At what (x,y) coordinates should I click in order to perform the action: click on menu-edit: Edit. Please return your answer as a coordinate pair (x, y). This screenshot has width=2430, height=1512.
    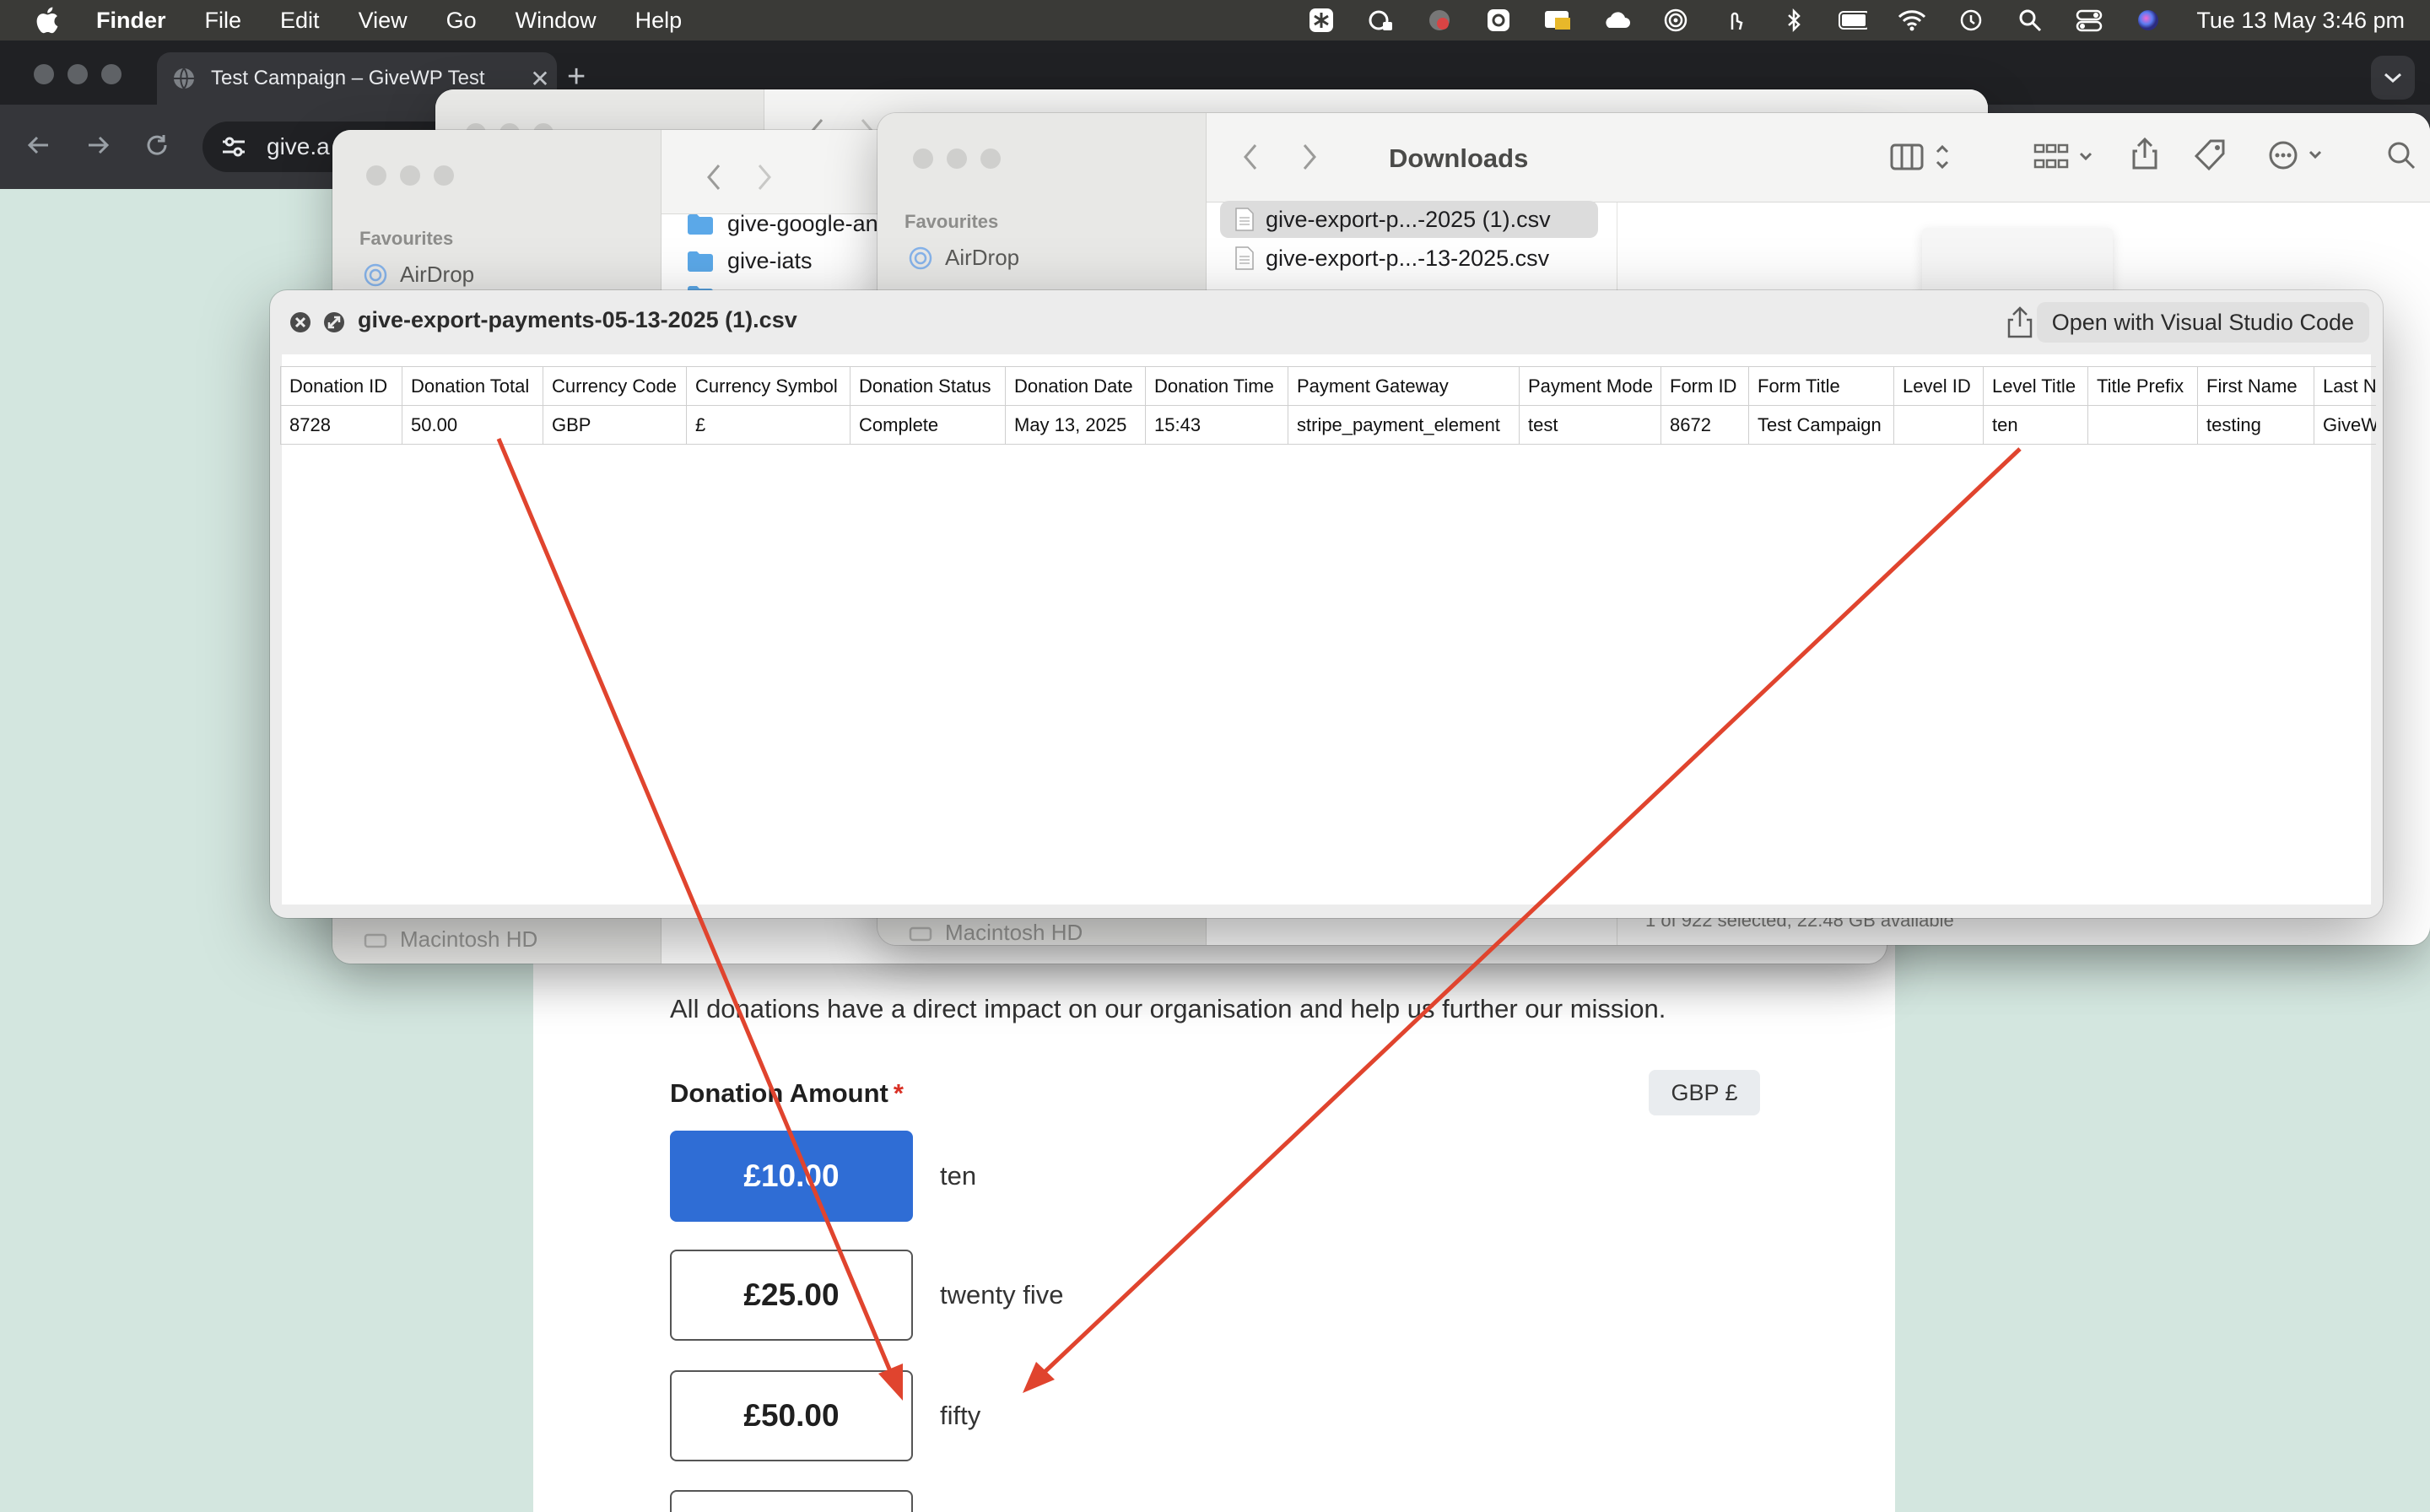
    Looking at the image, I should click on (300, 21).